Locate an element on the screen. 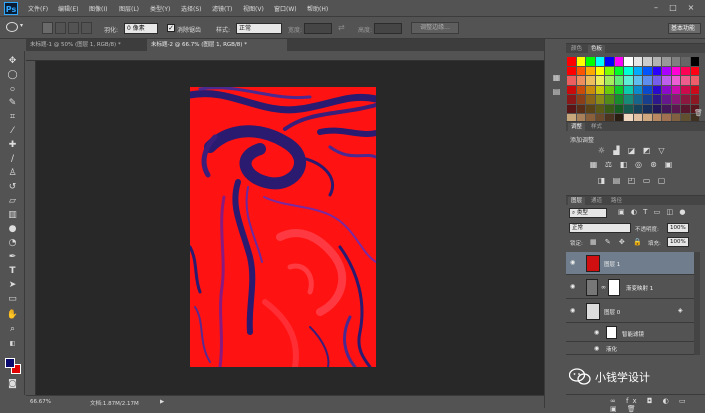 Image resolution: width=705 pixels, height=413 pixels. path-select-tool-icon: ➤ is located at coordinates (12, 285).